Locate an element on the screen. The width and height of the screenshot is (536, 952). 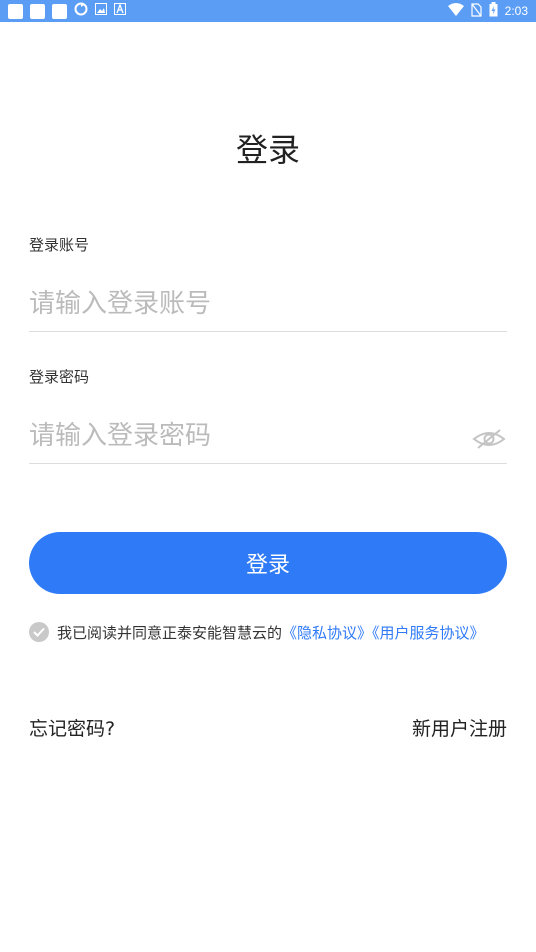
notification-icons is located at coordinates (67, 11).